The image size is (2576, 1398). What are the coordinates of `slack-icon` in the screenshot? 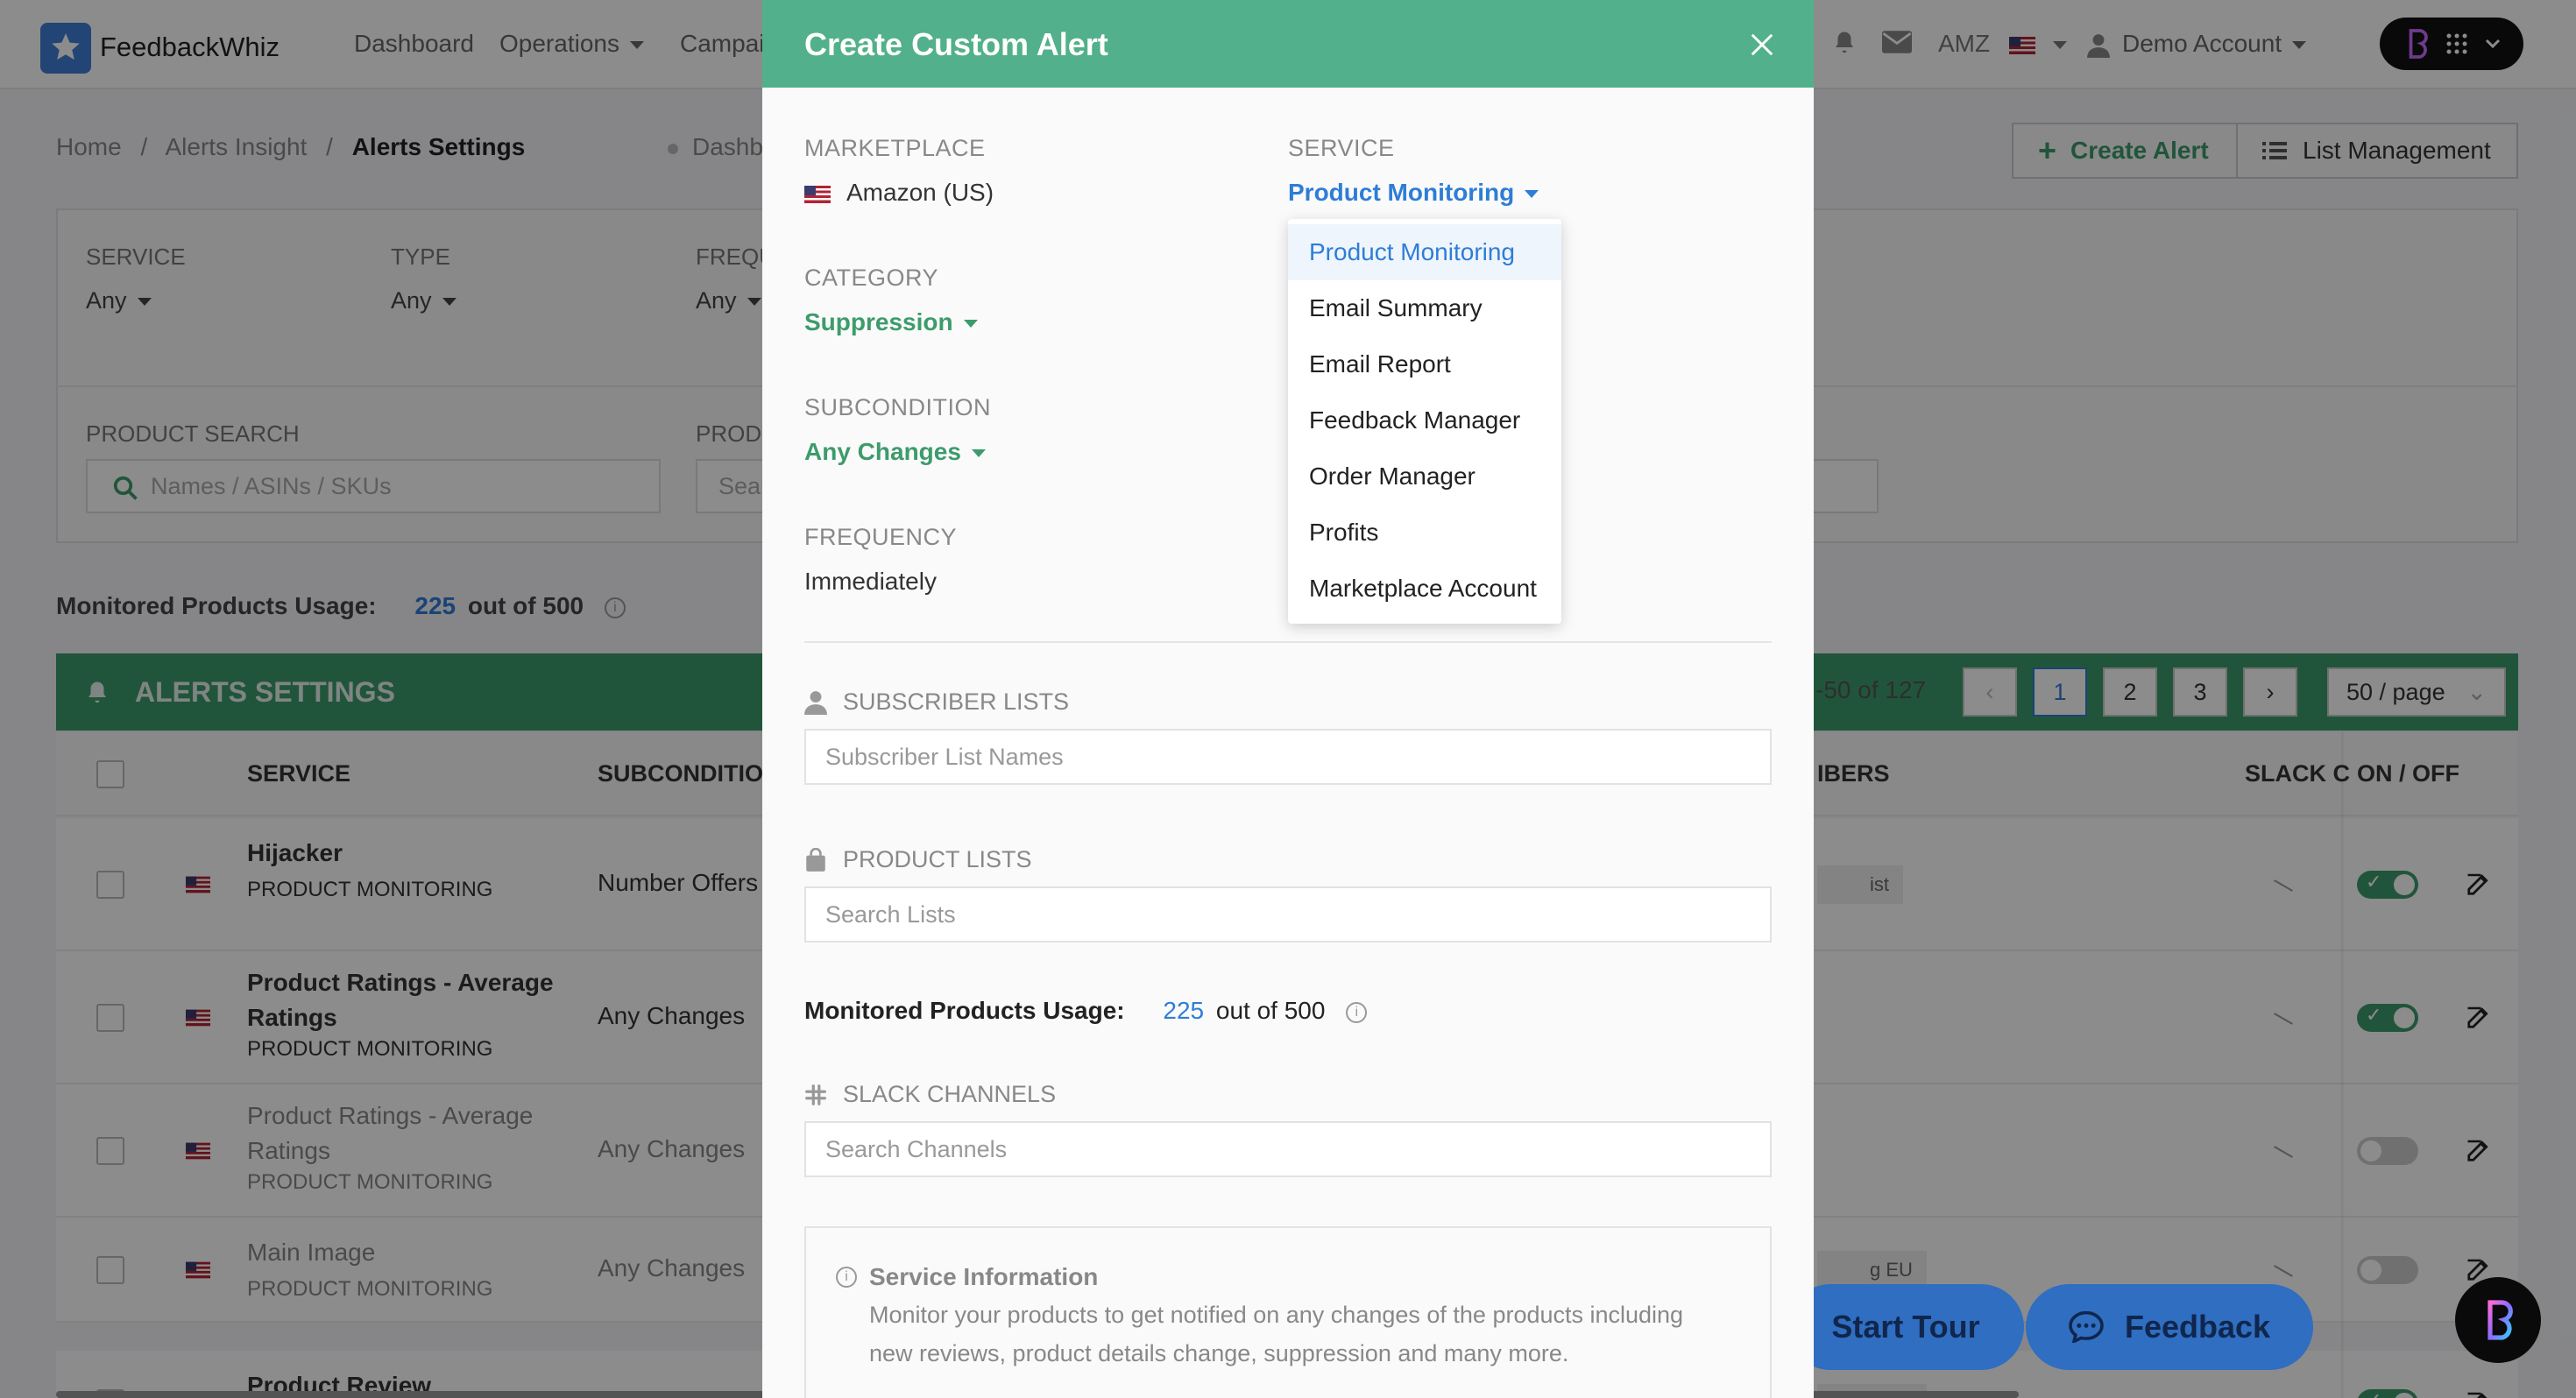 It's located at (815, 1094).